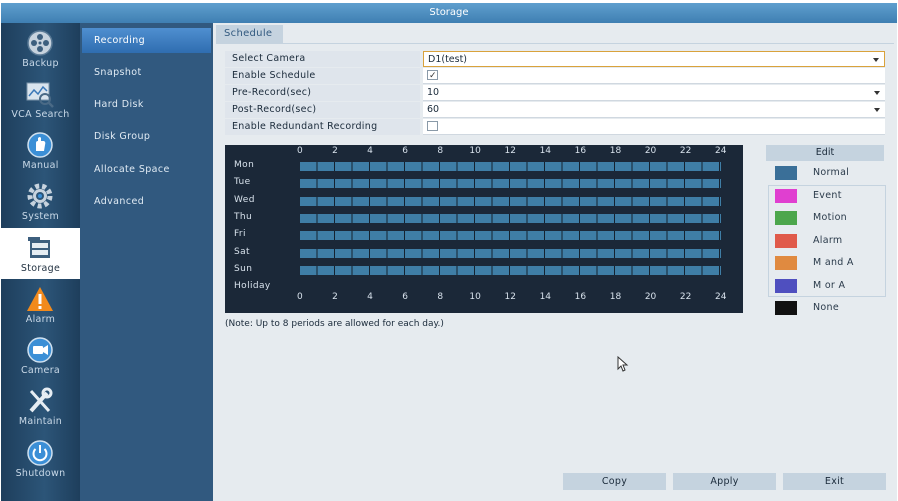  Describe the element at coordinates (440, 151) in the screenshot. I see `hour-label-top: 8` at that location.